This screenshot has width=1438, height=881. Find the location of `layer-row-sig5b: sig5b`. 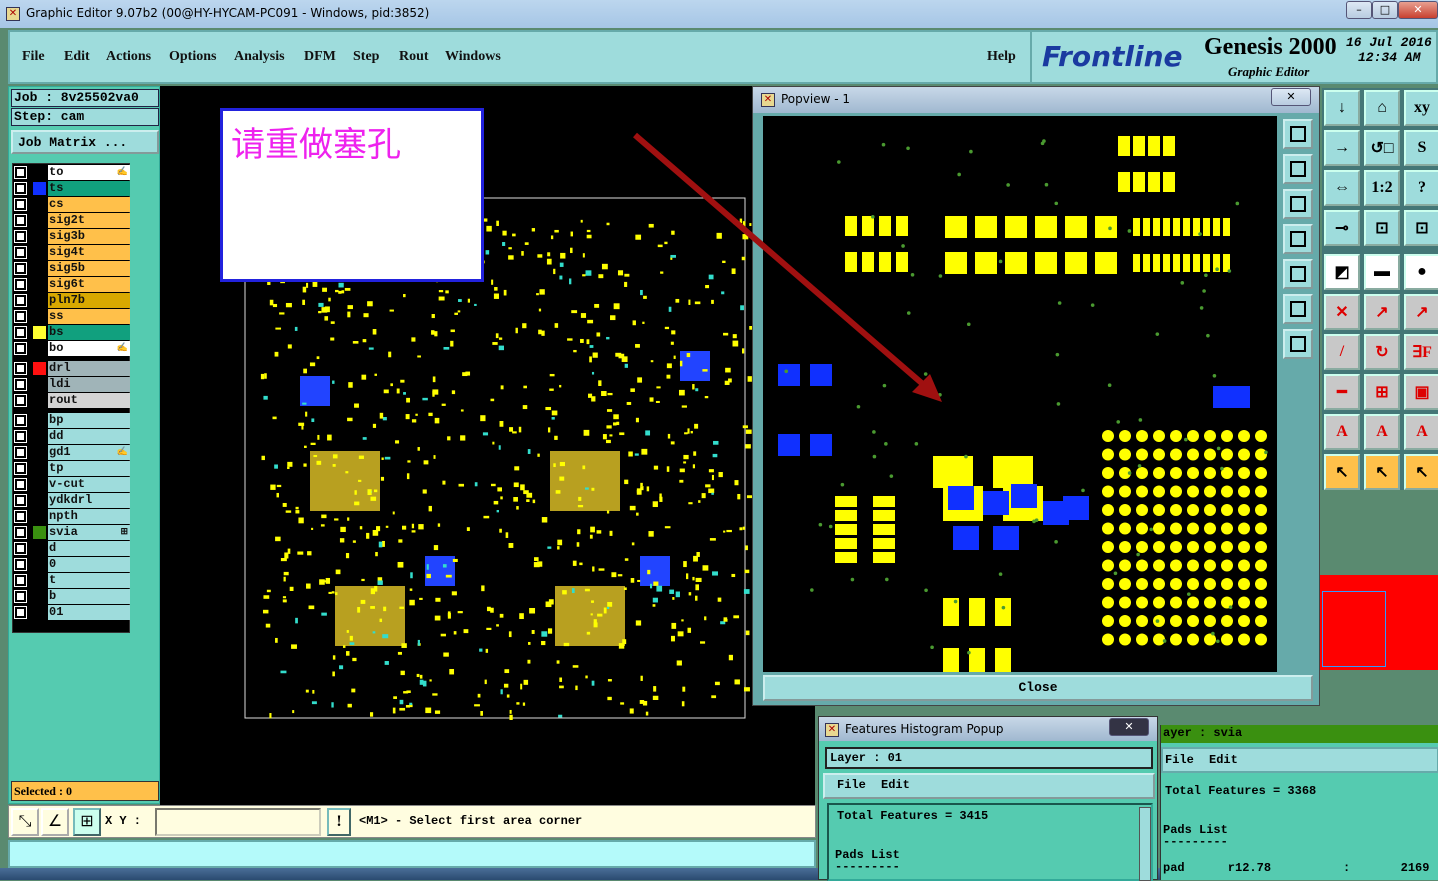

layer-row-sig5b: sig5b is located at coordinates (72, 268).